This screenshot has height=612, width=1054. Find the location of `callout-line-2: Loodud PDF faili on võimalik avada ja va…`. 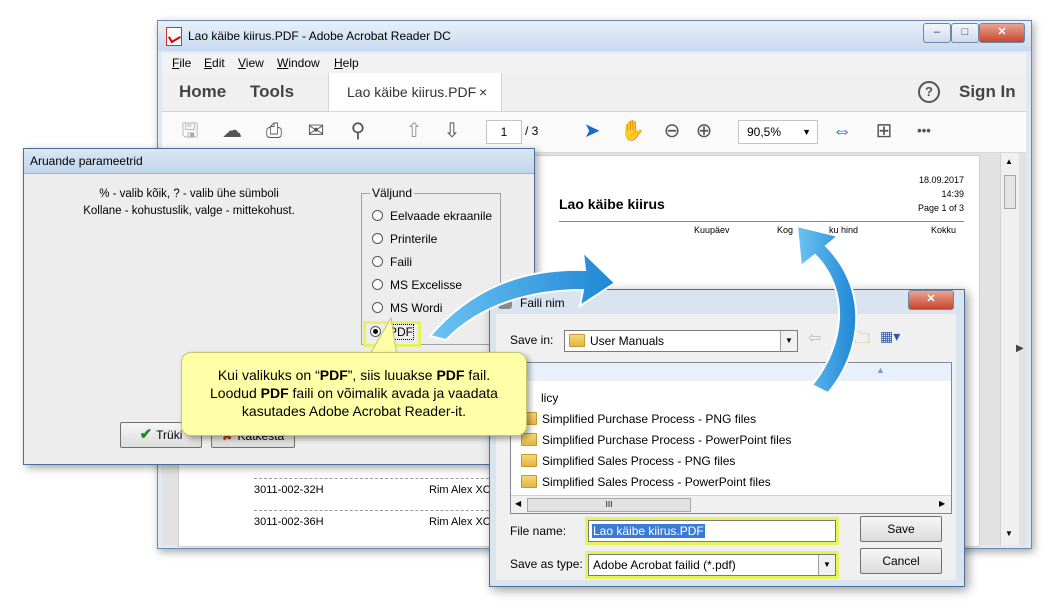

callout-line-2: Loodud PDF faili on võimalik avada ja va… is located at coordinates (354, 393).